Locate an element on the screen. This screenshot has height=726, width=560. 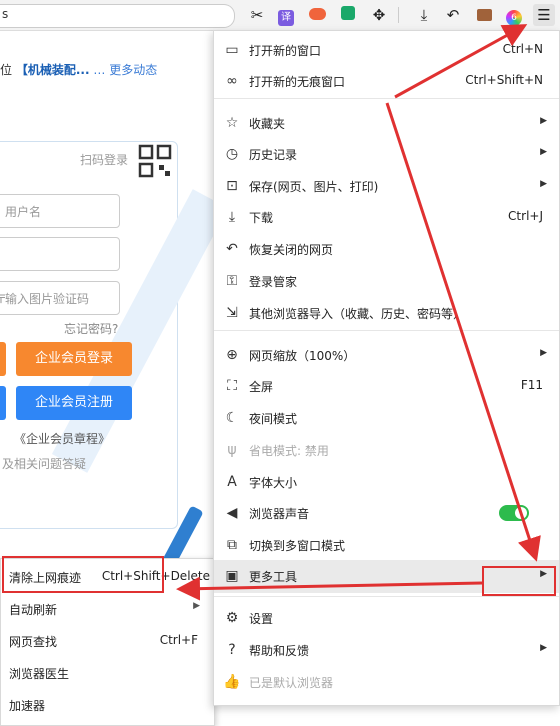
speaker-icon: ◀ is located at coordinates (232, 513).